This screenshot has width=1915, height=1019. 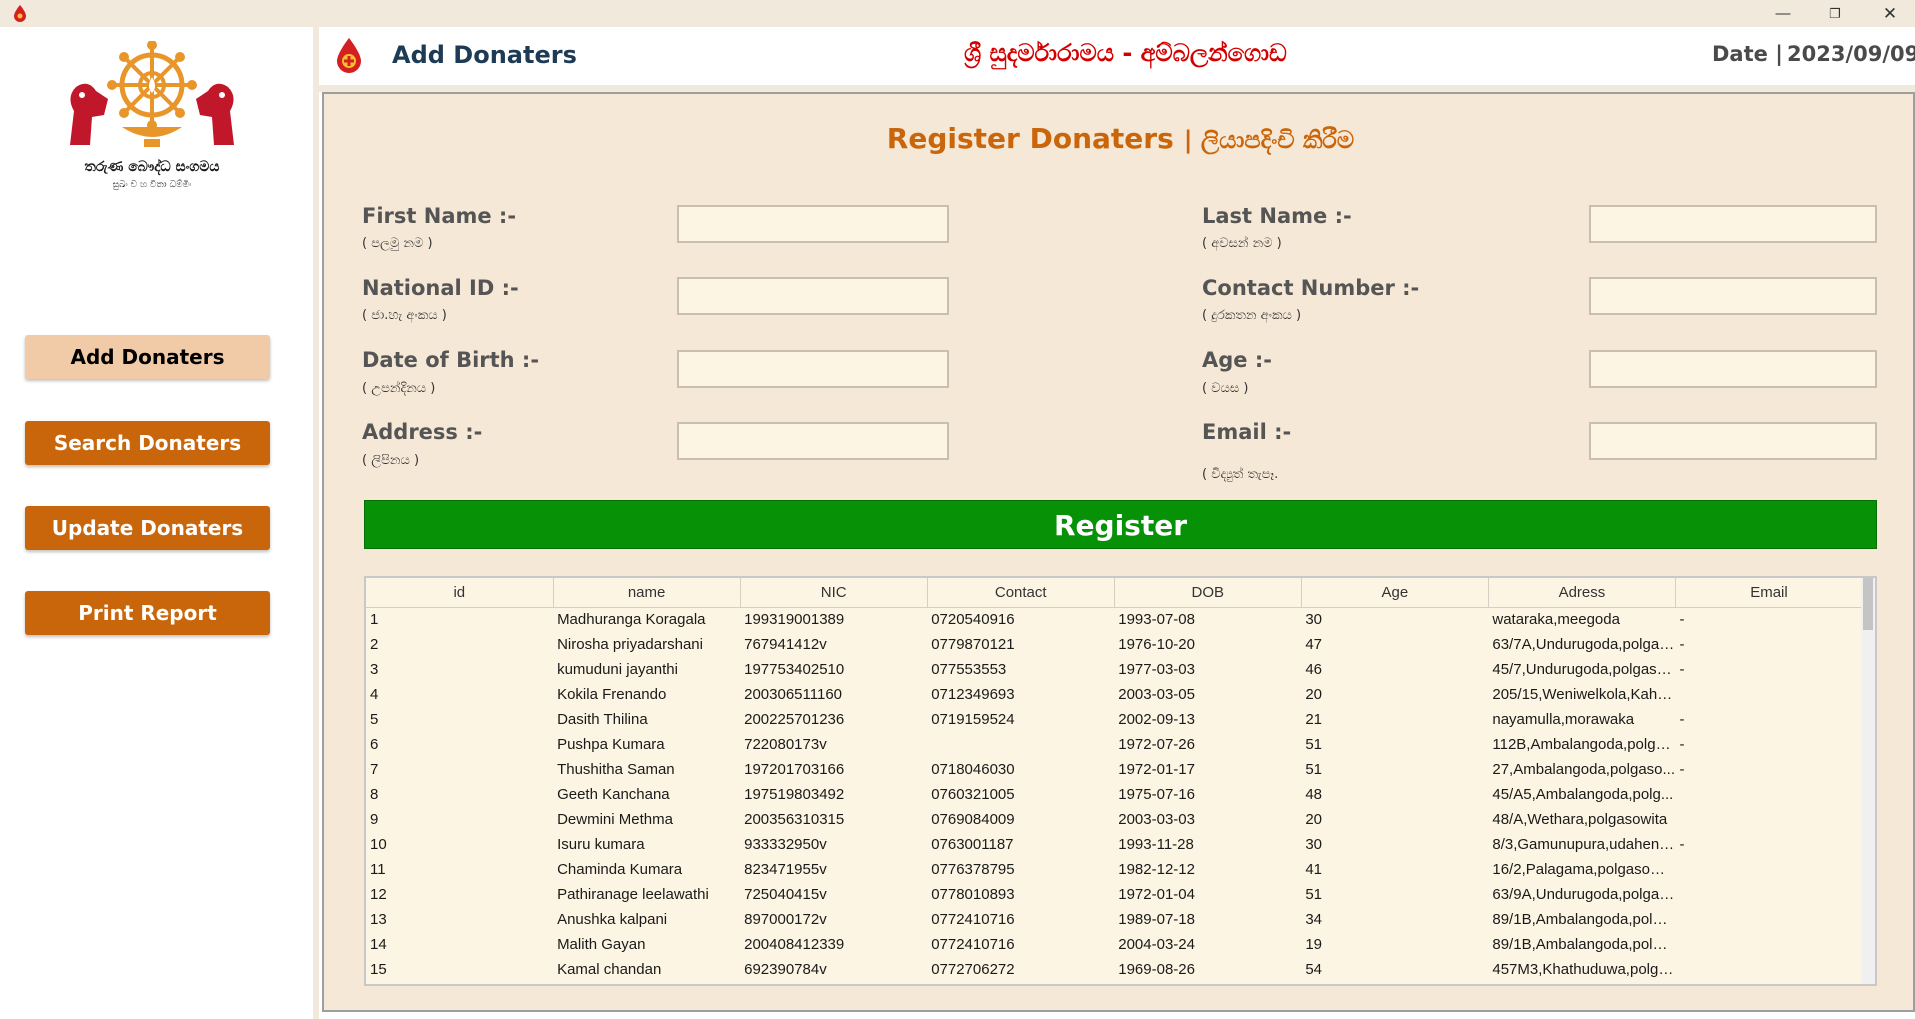 I want to click on address-sublabel: ( ලිපිනය ), so click(x=391, y=460).